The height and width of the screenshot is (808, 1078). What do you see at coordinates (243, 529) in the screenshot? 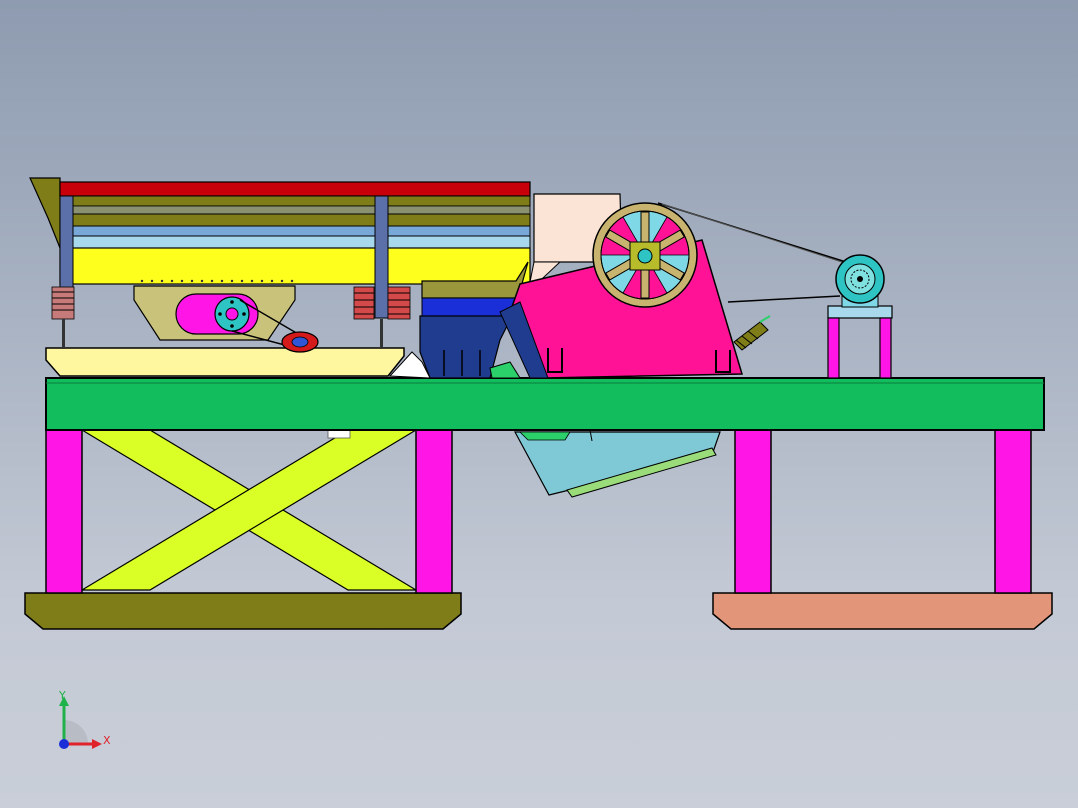
I see `left-support-frame` at bounding box center [243, 529].